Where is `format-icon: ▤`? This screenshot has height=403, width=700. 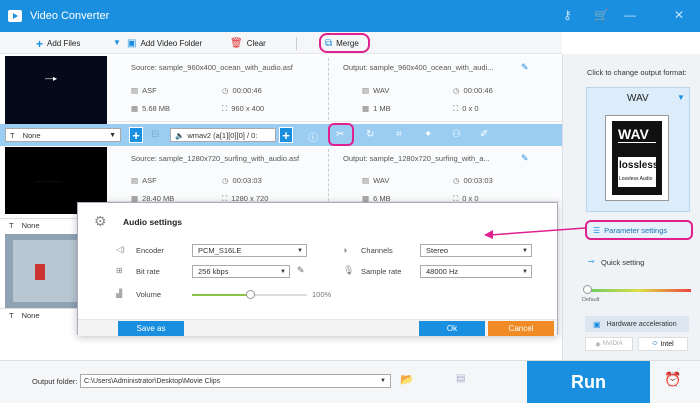
format-icon: ▤ is located at coordinates (366, 90).